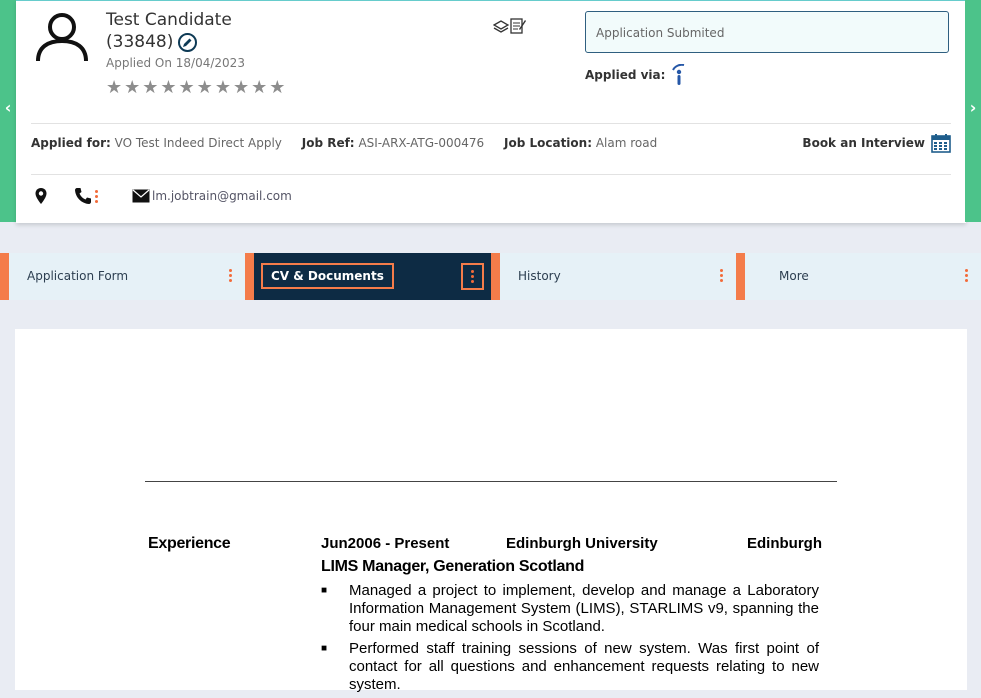 This screenshot has width=981, height=698. Describe the element at coordinates (385, 543) in the screenshot. I see `cv-job-dates: Jun2006 - Present` at that location.